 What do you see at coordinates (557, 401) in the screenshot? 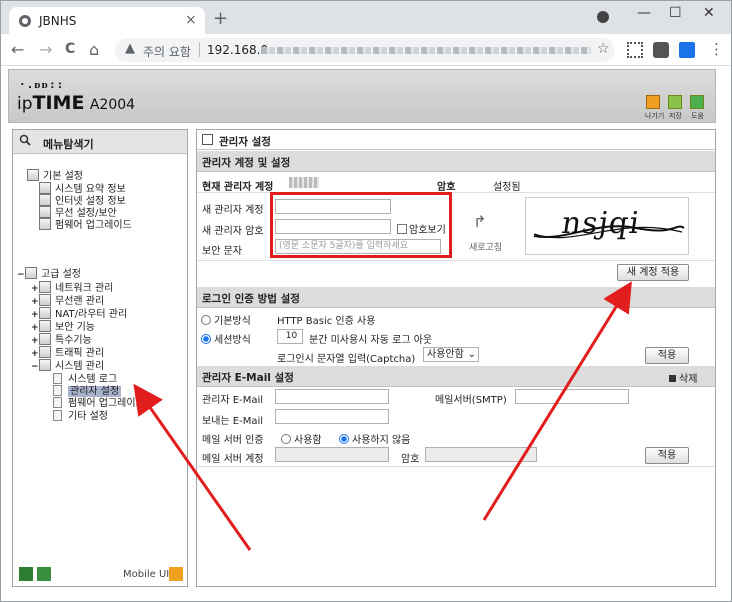
I see `arrow-to-apply-button` at bounding box center [557, 401].